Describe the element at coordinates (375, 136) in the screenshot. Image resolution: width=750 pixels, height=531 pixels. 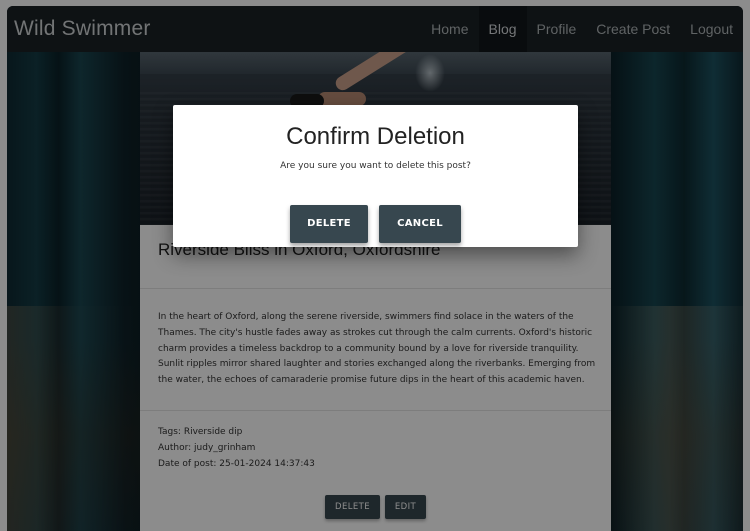
I see `modal-title: Confirm Deletion` at that location.